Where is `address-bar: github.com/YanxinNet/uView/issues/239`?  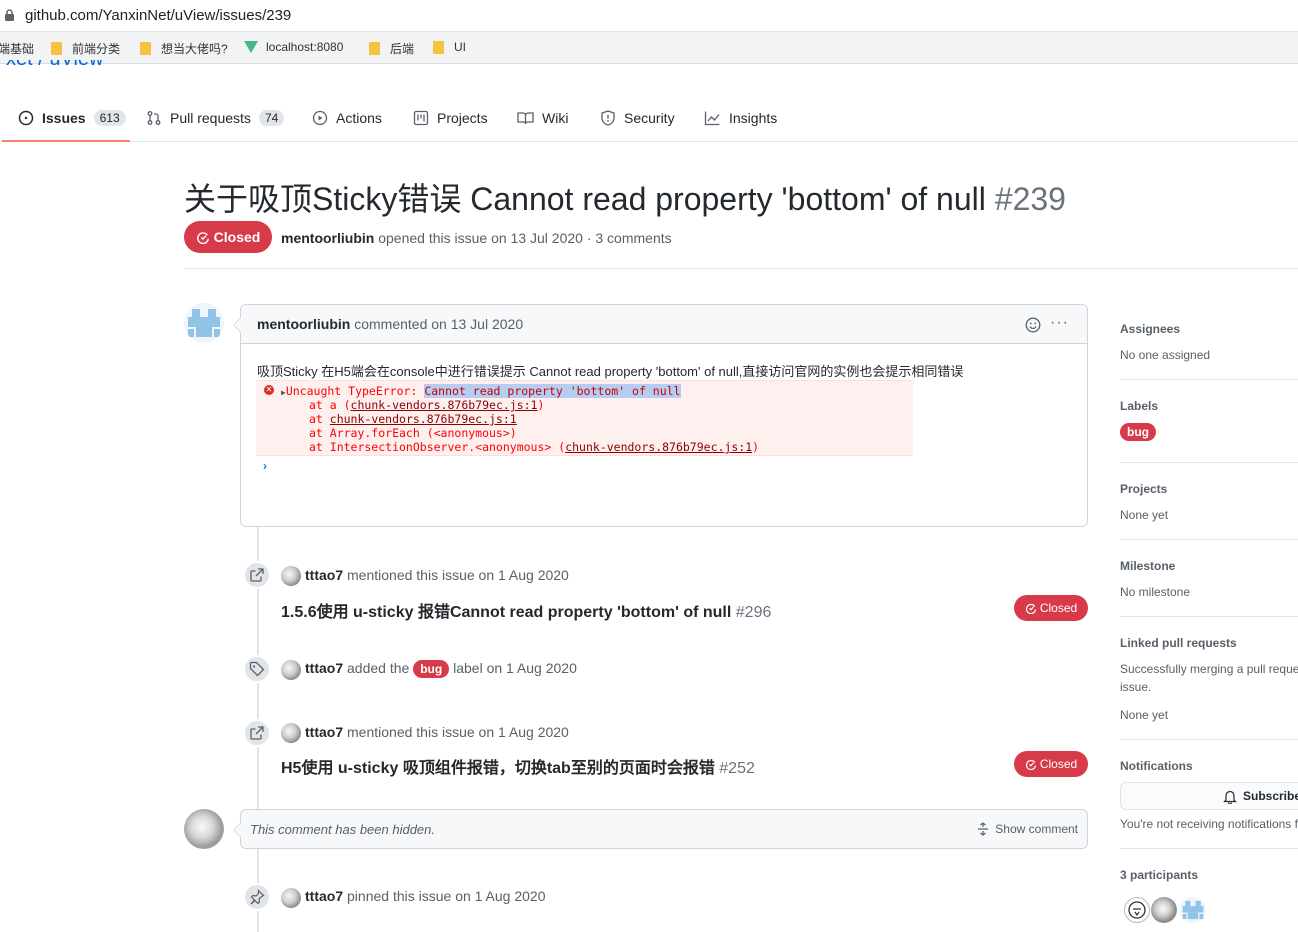 address-bar: github.com/YanxinNet/uView/issues/239 is located at coordinates (649, 16).